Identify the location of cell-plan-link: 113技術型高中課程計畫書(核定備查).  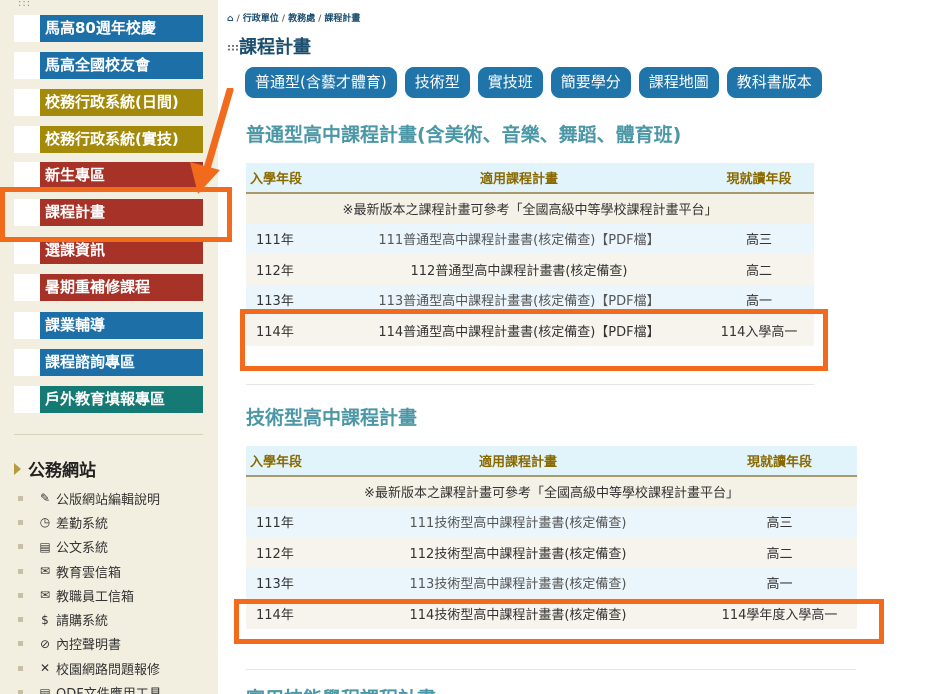
(518, 582).